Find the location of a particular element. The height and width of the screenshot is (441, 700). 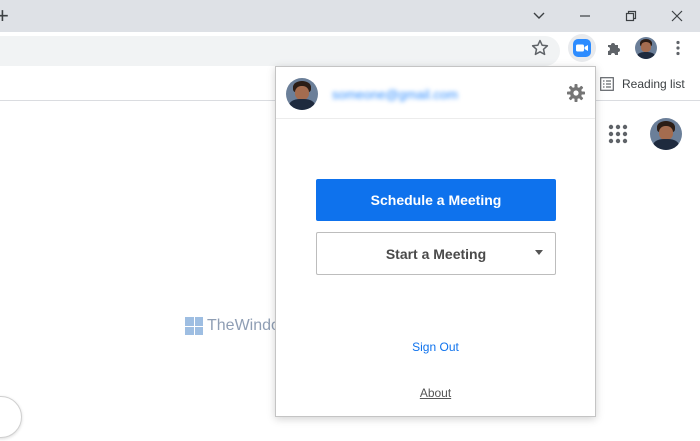

reading-list-button: Reading list is located at coordinates (642, 84).